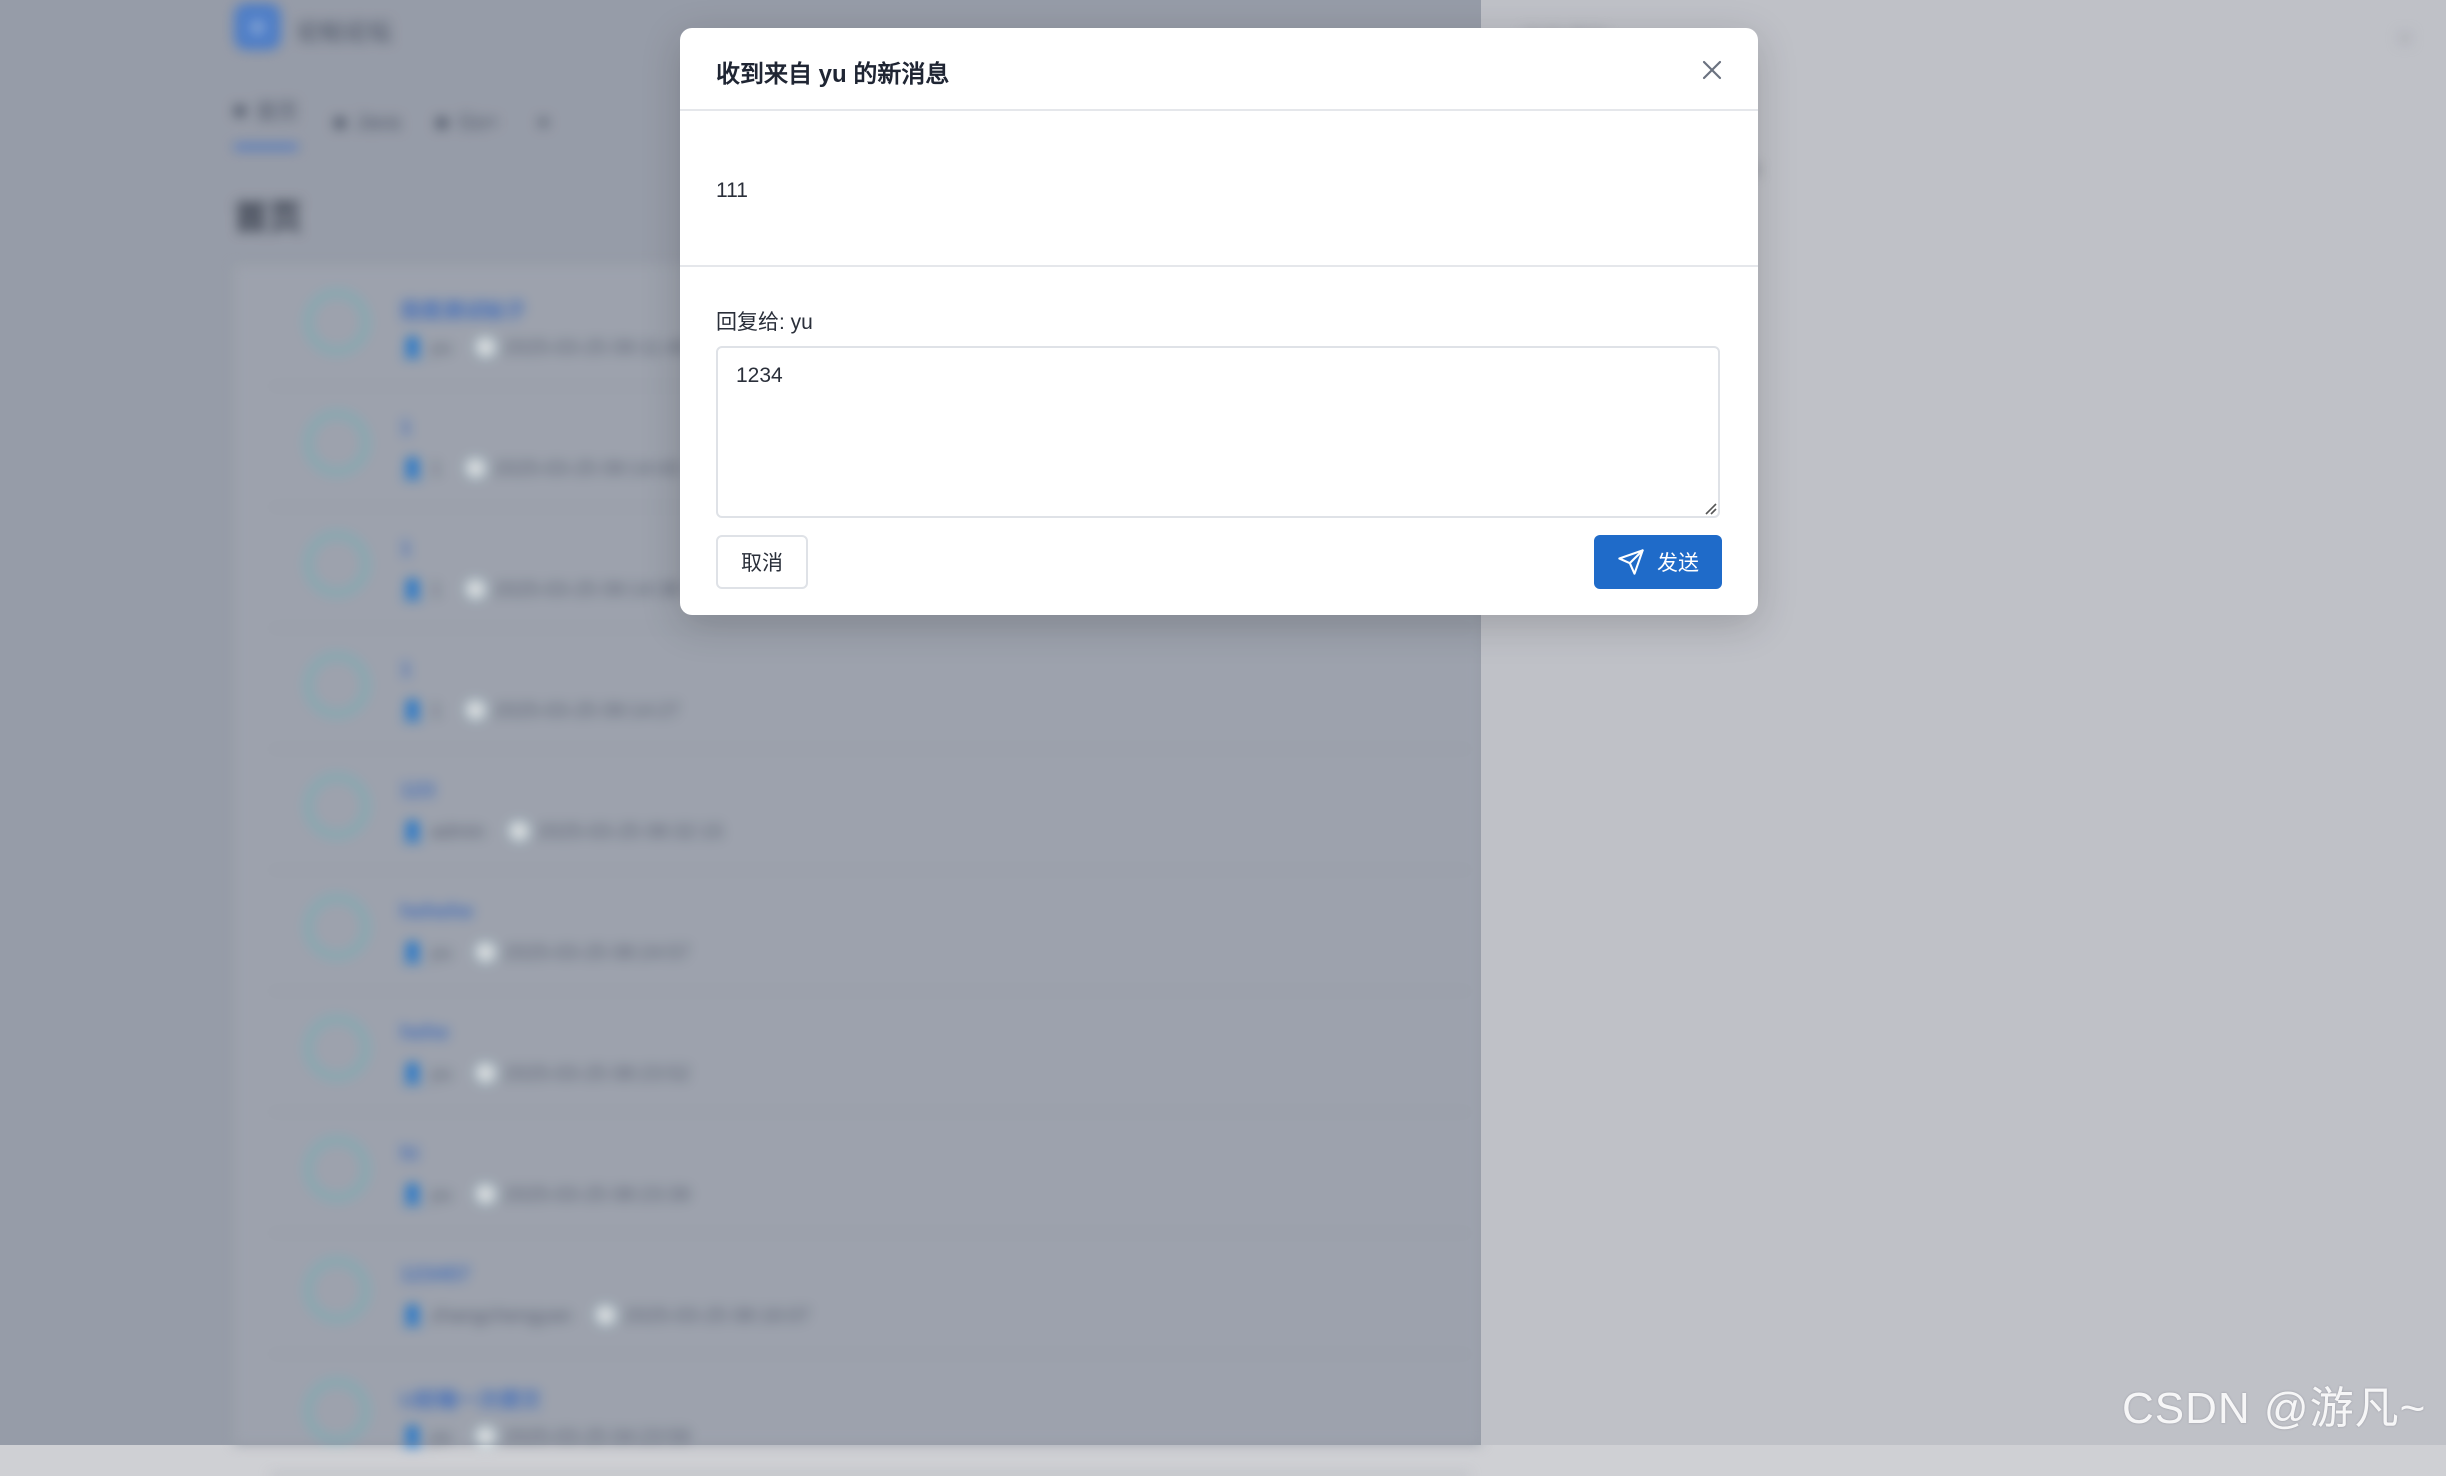 The image size is (2446, 1476). I want to click on modal-title: 收到来自 yu 的新消息, so click(833, 74).